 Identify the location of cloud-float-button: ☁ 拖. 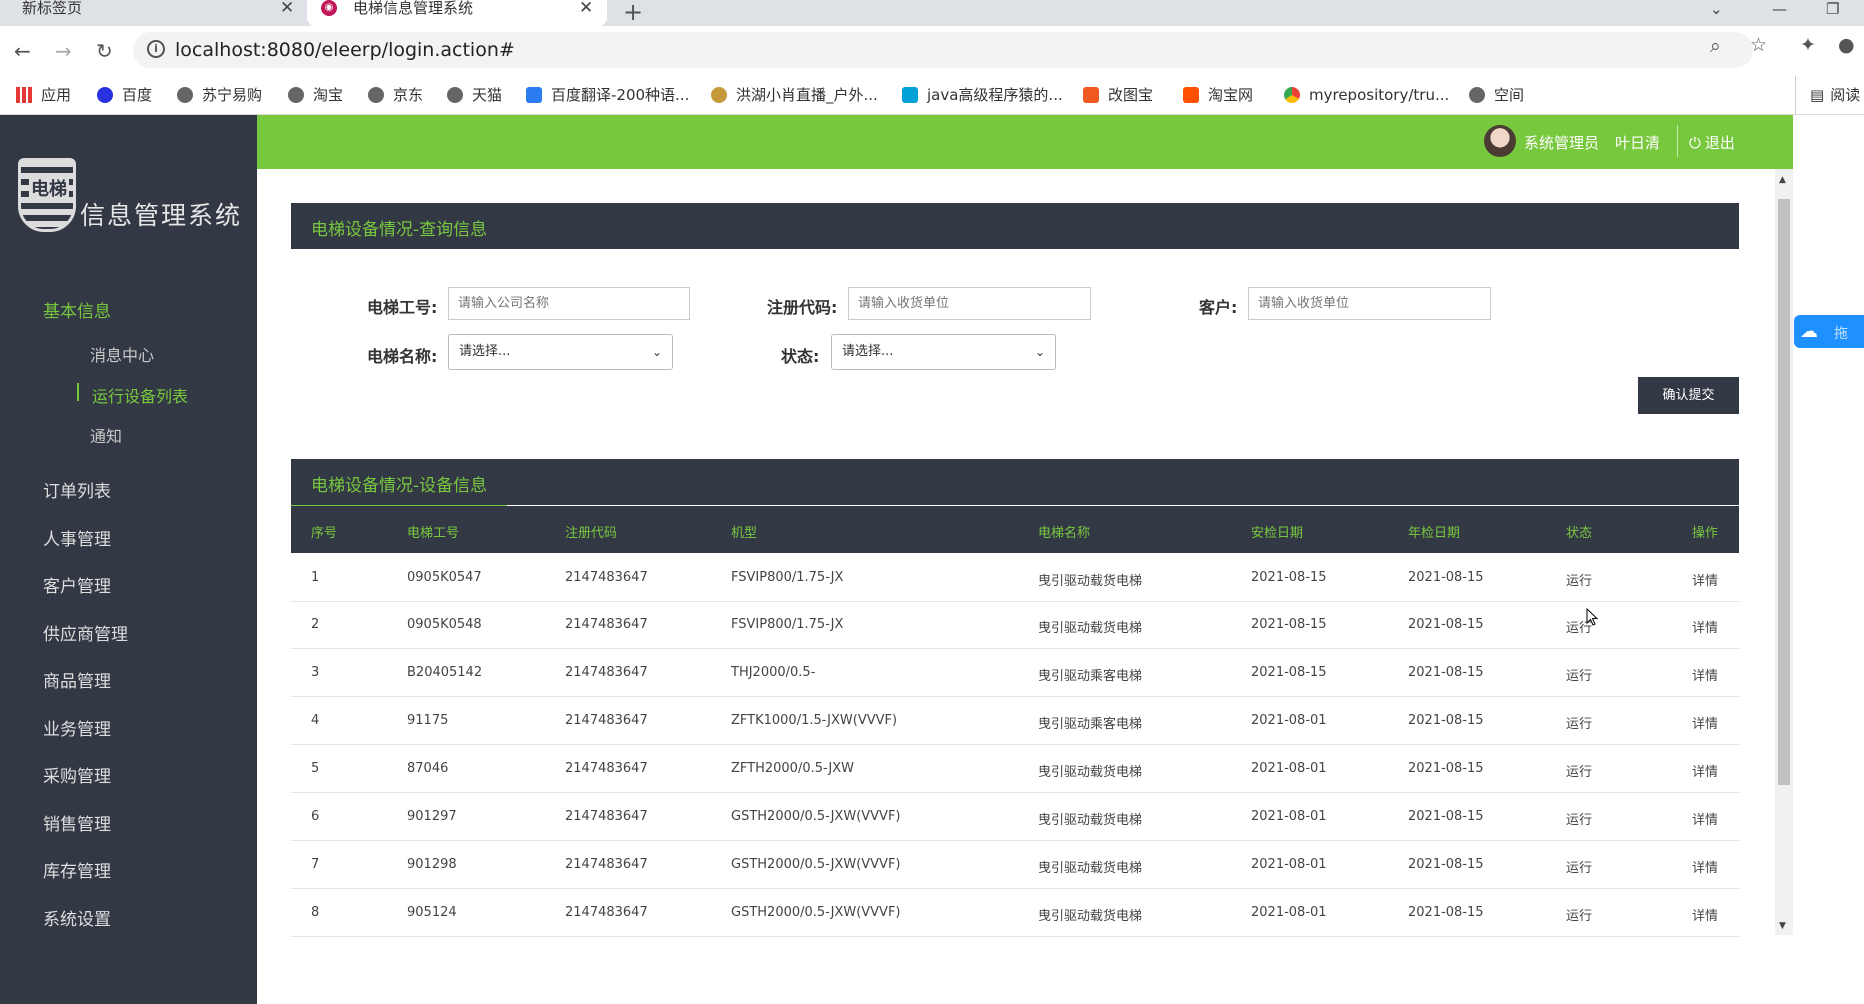
(1829, 331).